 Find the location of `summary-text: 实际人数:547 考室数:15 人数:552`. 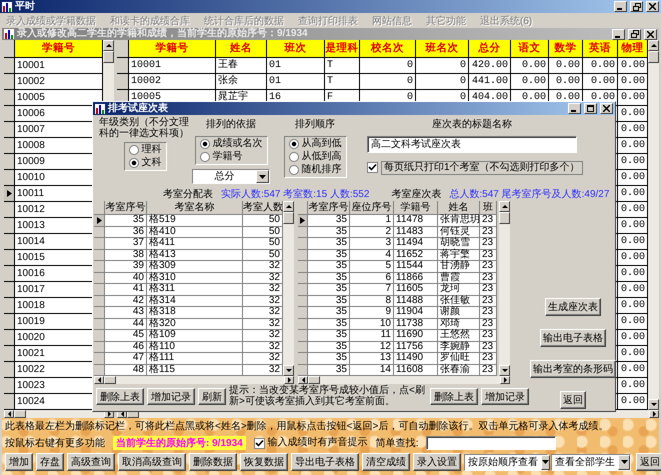

summary-text: 实际人数:547 考室数:15 人数:552 is located at coordinates (295, 194).